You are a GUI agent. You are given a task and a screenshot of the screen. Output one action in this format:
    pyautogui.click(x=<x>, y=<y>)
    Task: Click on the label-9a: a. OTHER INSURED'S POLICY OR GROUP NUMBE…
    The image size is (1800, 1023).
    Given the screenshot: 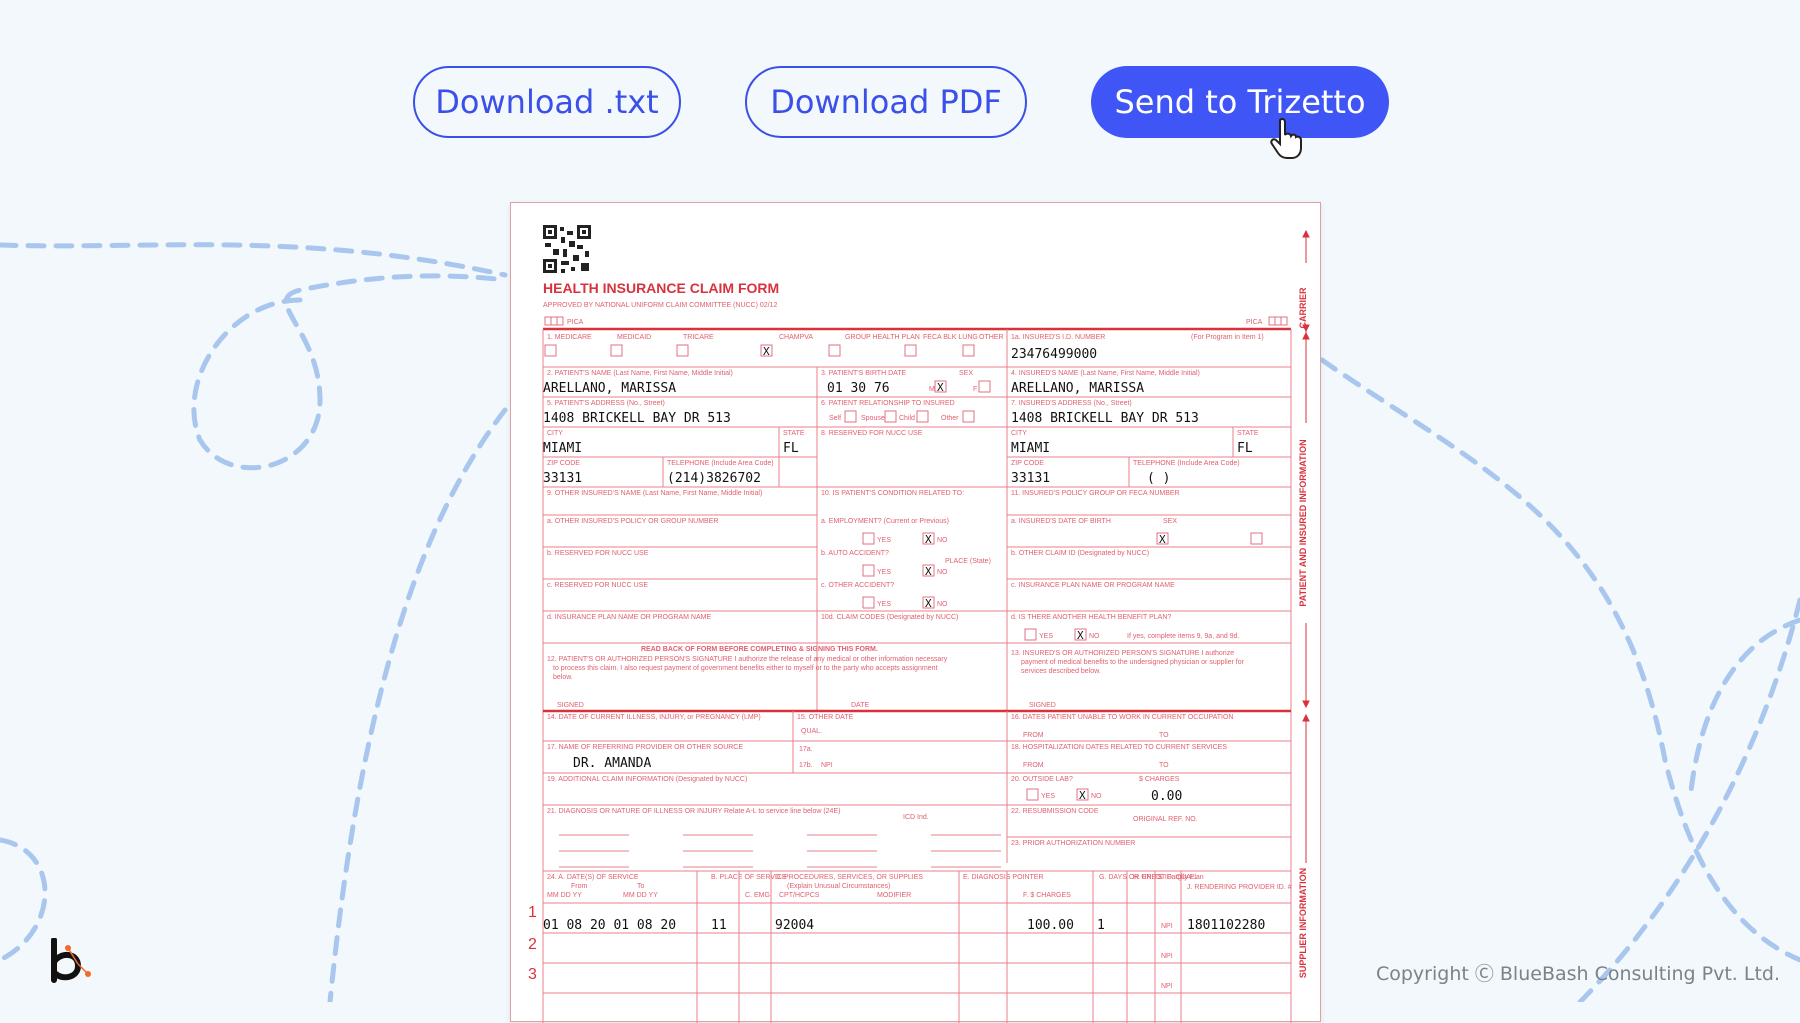 What is the action you would take?
    pyautogui.click(x=632, y=521)
    